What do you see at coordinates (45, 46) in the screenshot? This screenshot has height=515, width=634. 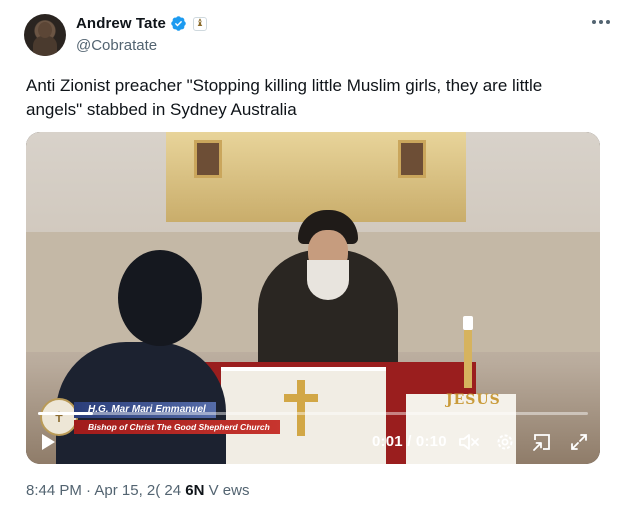 I see `avatar-torso` at bounding box center [45, 46].